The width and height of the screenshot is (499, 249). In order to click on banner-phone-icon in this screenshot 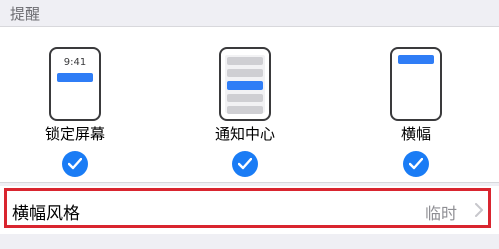, I will do `click(416, 84)`.